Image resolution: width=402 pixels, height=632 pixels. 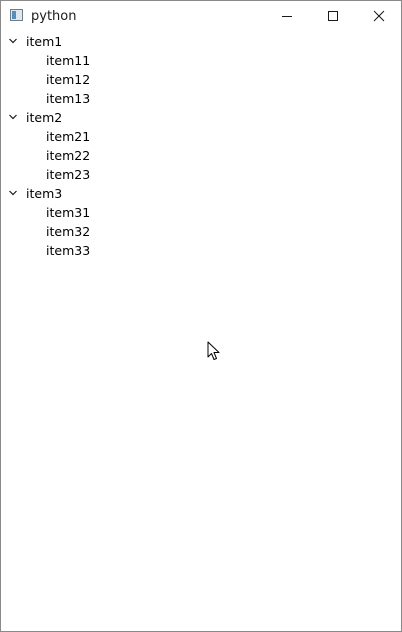 I want to click on minimize-button, so click(x=287, y=16).